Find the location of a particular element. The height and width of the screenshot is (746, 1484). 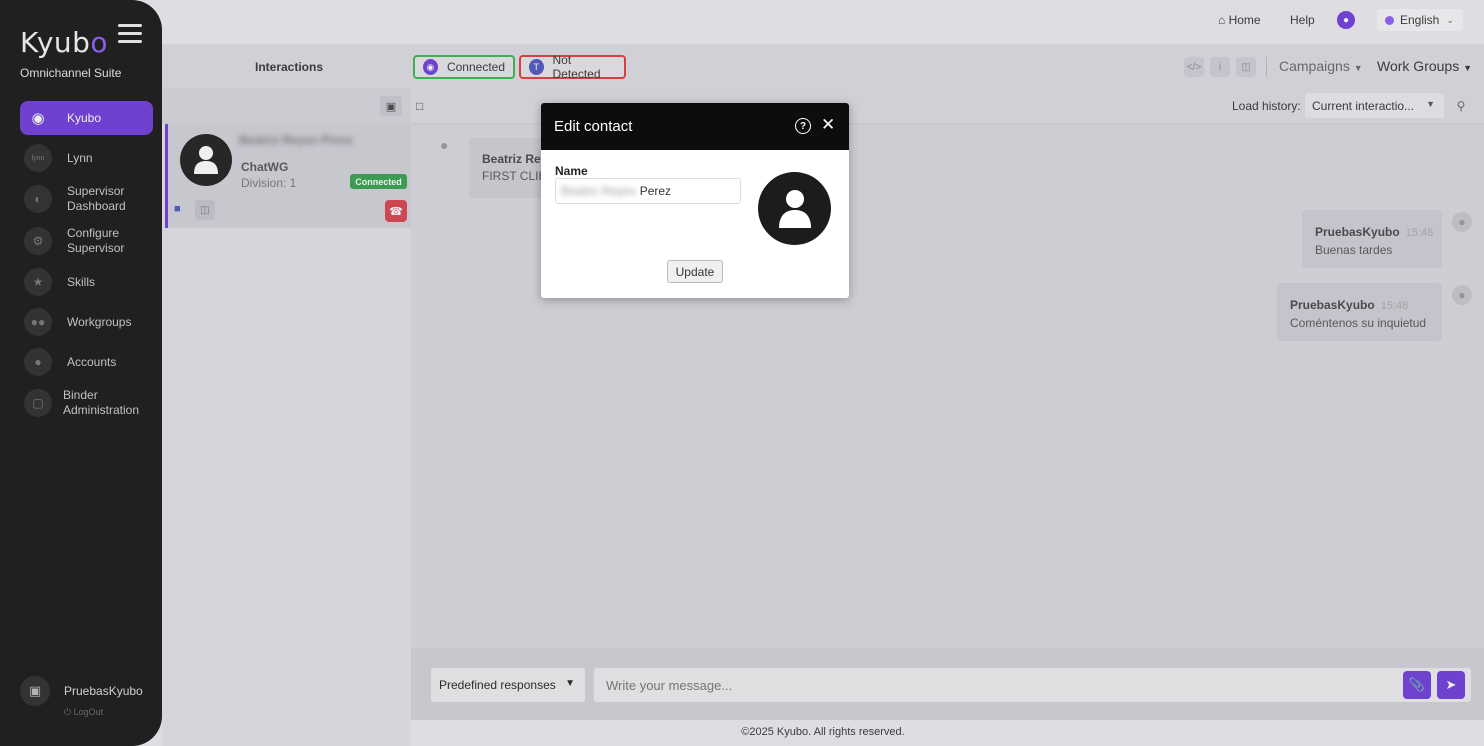

user-silhouette-icon is located at coordinates (794, 208).